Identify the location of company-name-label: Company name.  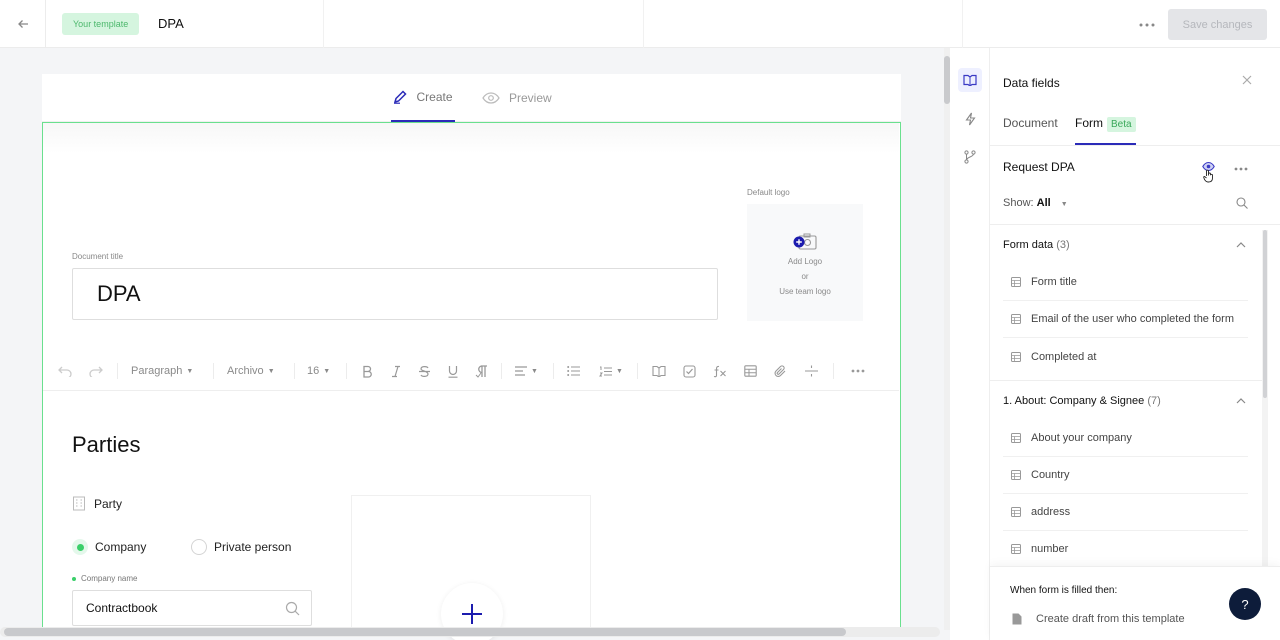
(104, 578).